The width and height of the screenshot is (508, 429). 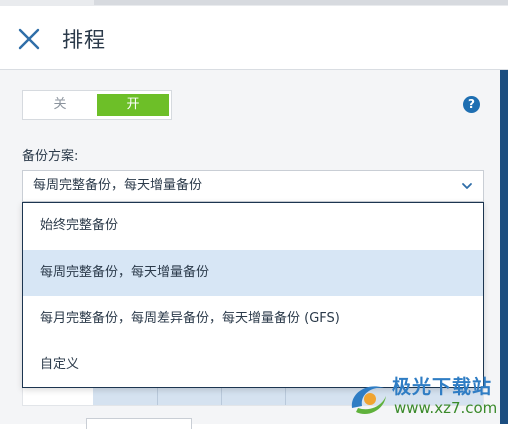 What do you see at coordinates (368, 400) in the screenshot?
I see `watermark-logo-icon` at bounding box center [368, 400].